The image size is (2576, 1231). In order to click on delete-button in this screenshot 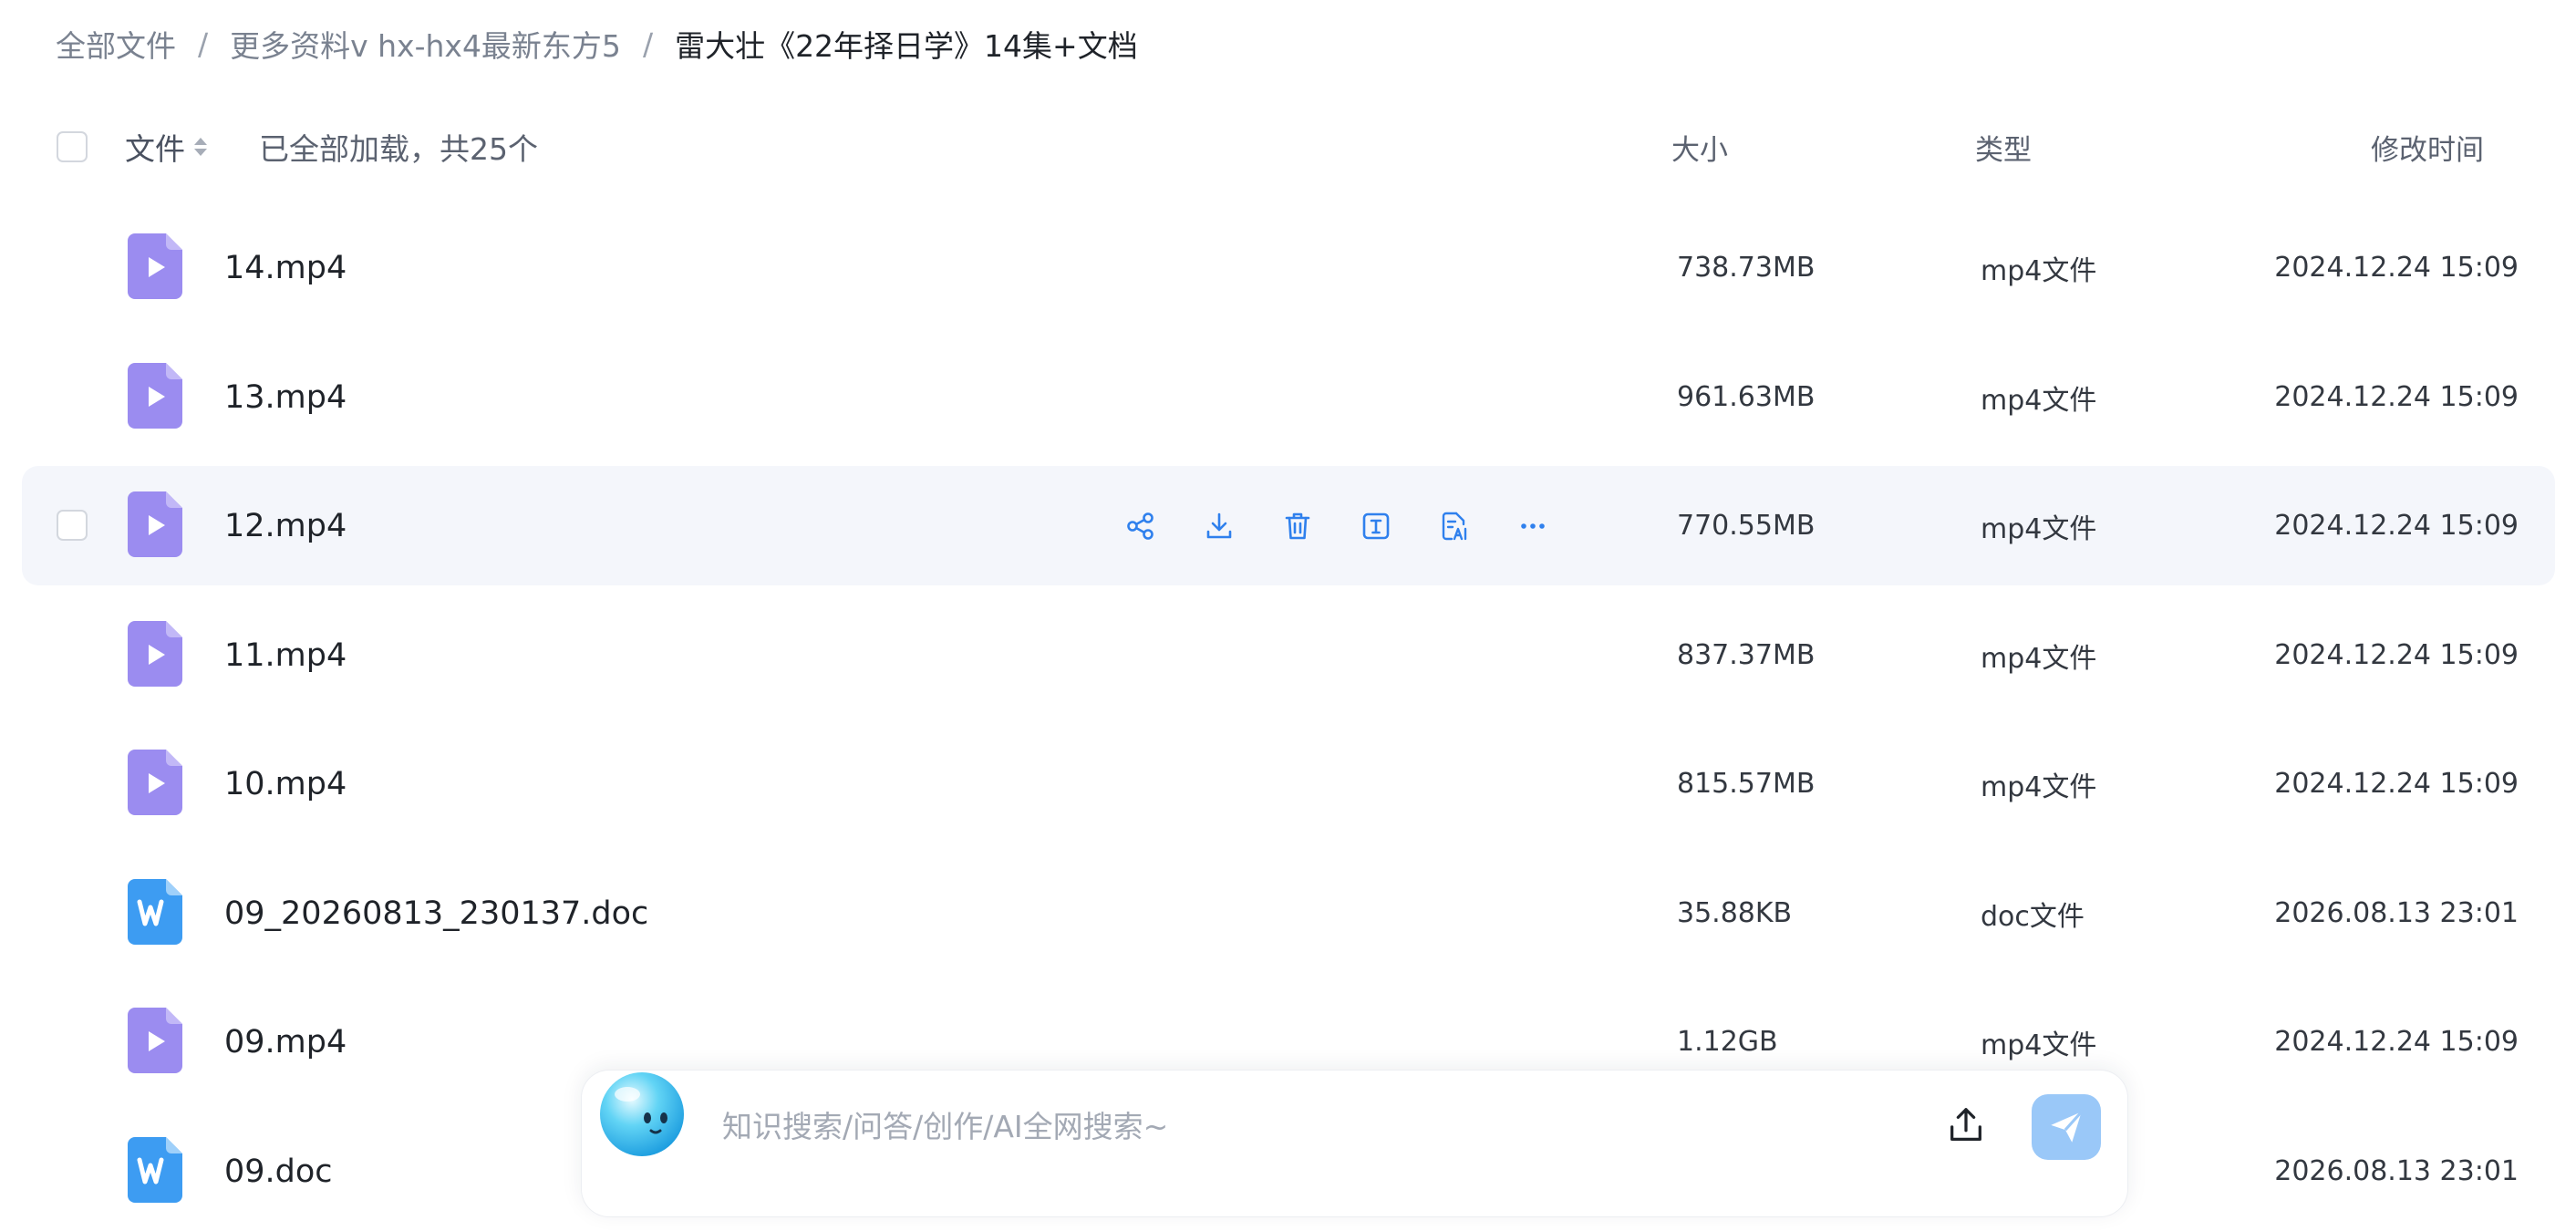, I will do `click(1298, 526)`.